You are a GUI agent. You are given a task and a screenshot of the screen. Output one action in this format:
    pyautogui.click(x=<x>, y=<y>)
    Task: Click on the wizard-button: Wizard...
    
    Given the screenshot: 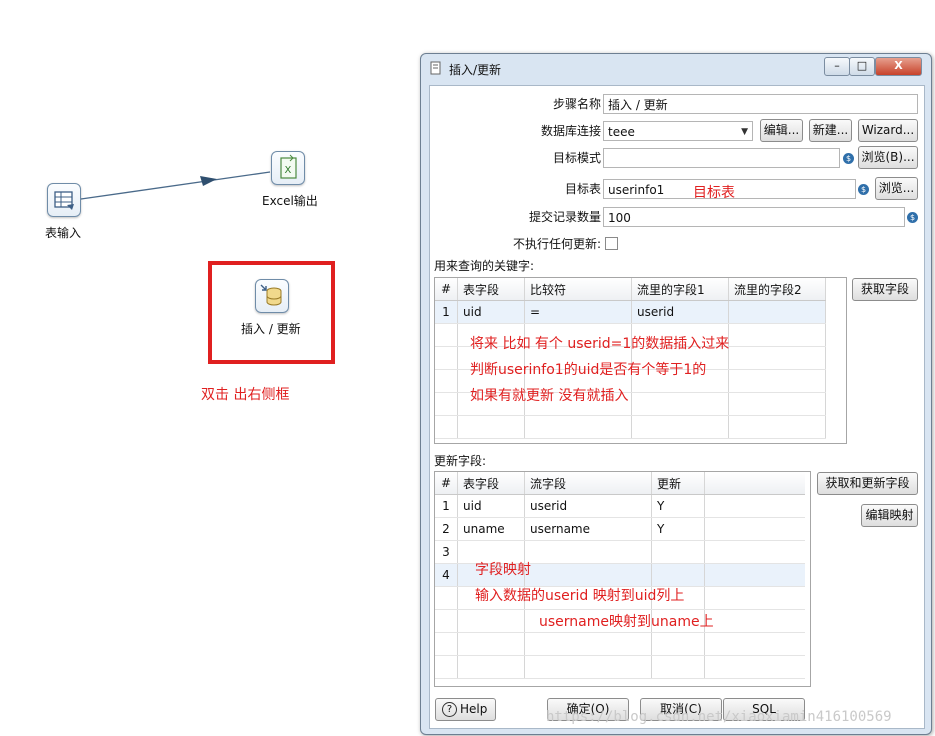 What is the action you would take?
    pyautogui.click(x=888, y=130)
    